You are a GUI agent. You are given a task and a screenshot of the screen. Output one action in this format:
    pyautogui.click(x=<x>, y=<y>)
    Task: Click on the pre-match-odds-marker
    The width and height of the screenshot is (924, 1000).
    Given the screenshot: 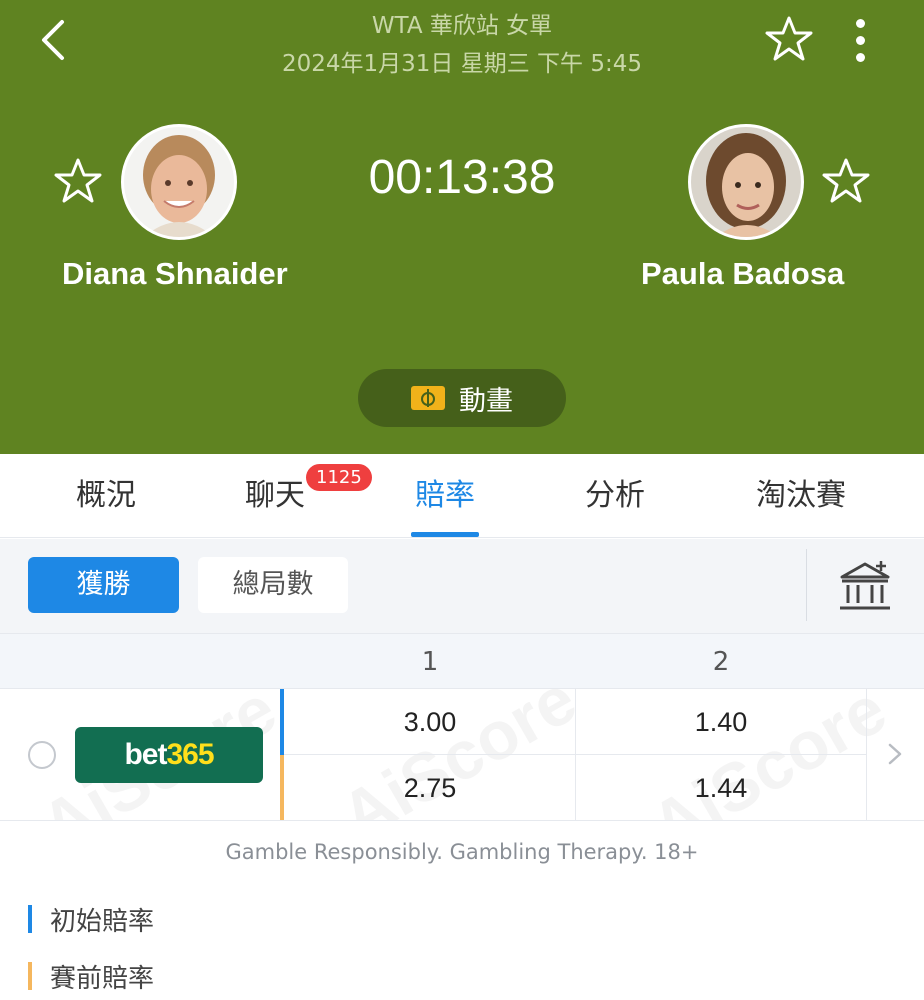 What is the action you would take?
    pyautogui.click(x=282, y=787)
    